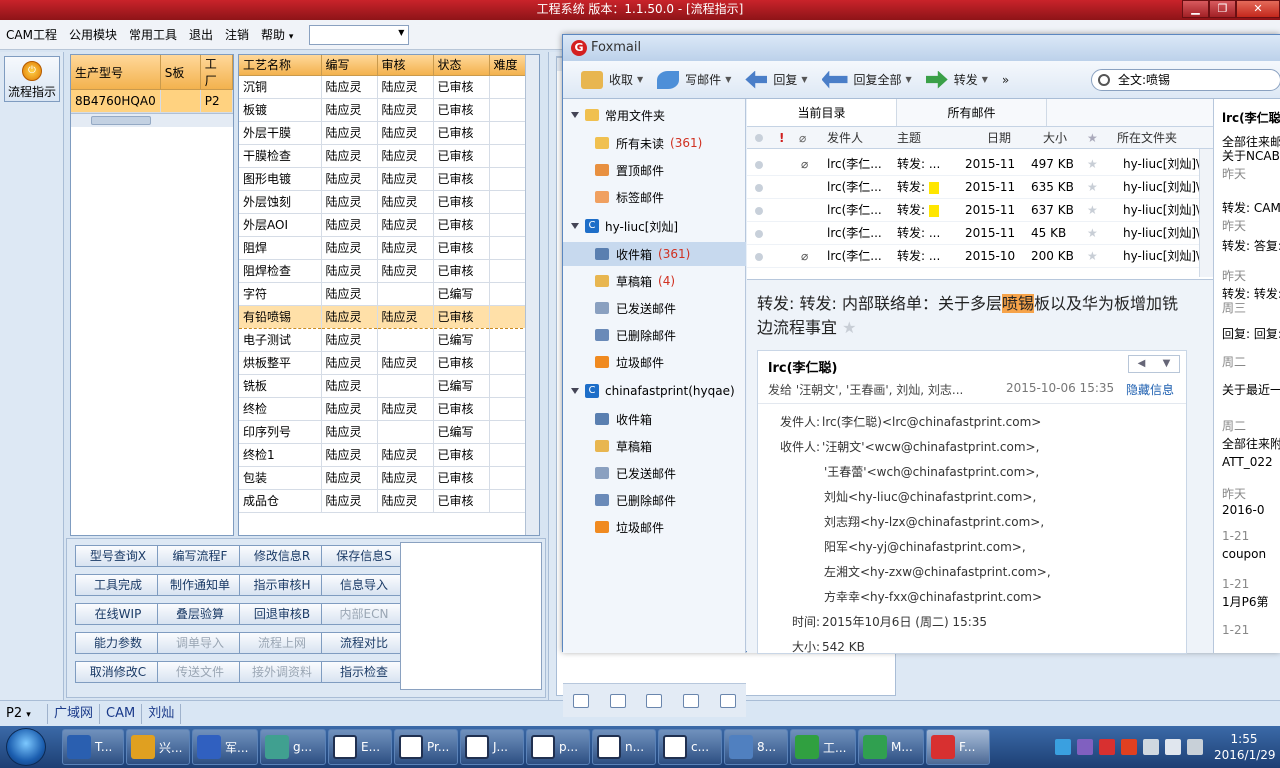  What do you see at coordinates (389, 316) in the screenshot?
I see `table-row: 有铅喷锡 陆应灵 陆应灵 已审核` at bounding box center [389, 316].